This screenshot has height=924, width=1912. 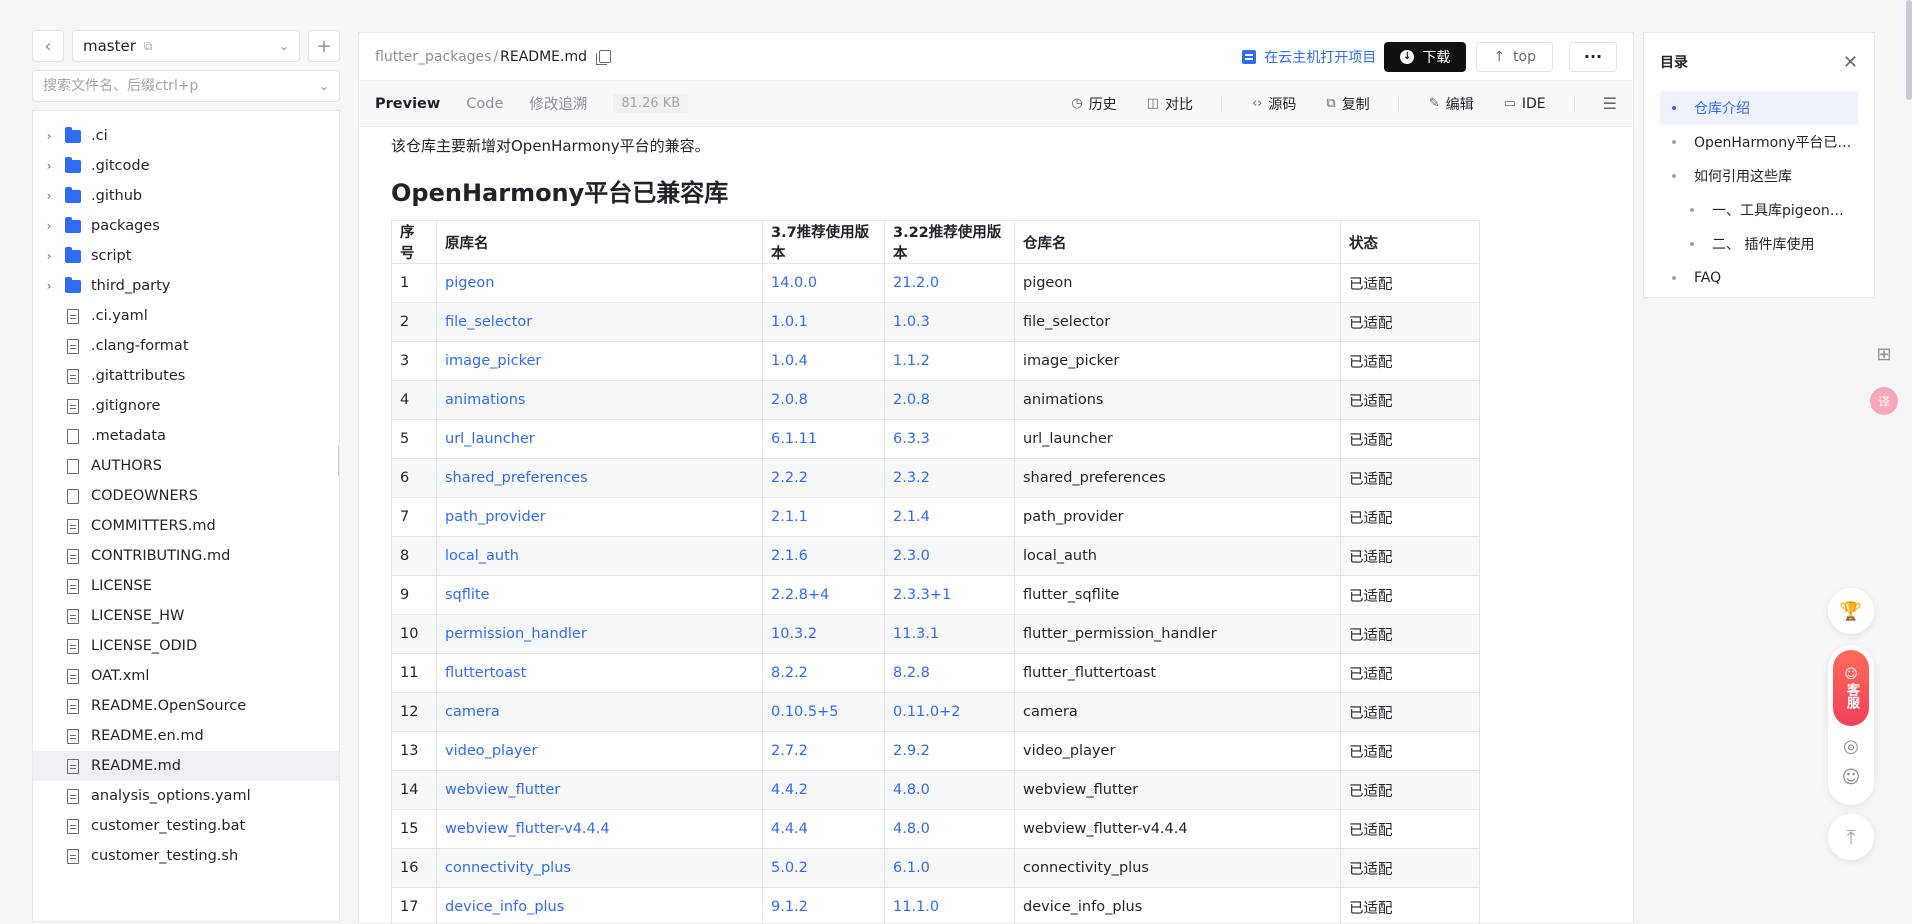 I want to click on table-link-cell: 2.3.0, so click(x=949, y=556).